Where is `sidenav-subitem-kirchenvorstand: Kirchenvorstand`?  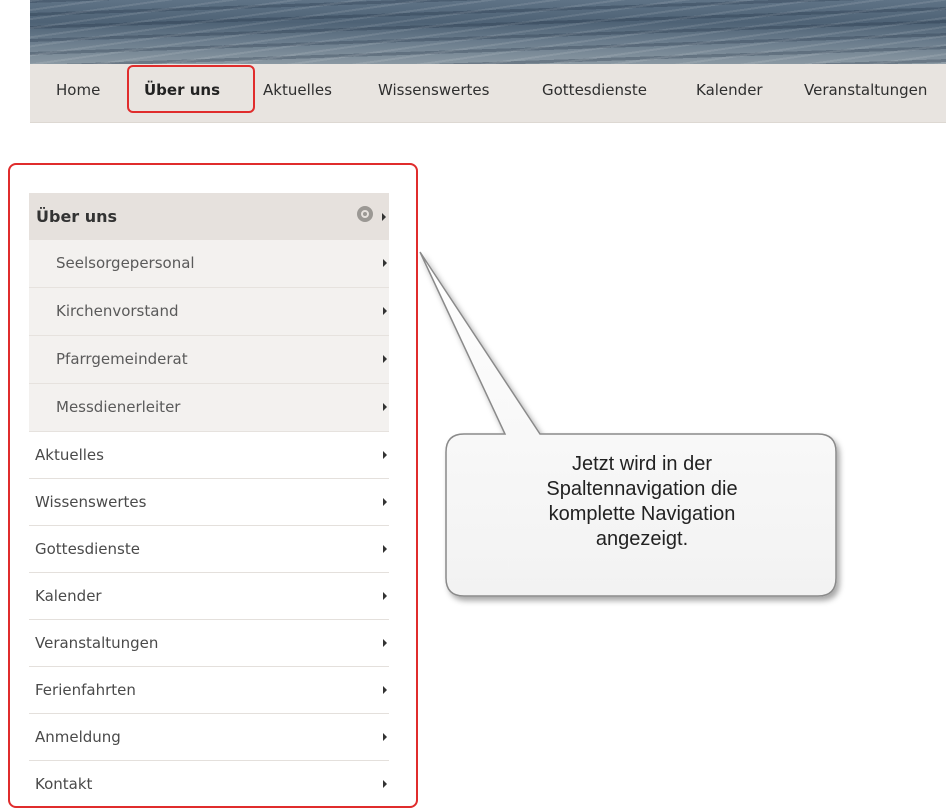
sidenav-subitem-kirchenvorstand: Kirchenvorstand is located at coordinates (209, 312).